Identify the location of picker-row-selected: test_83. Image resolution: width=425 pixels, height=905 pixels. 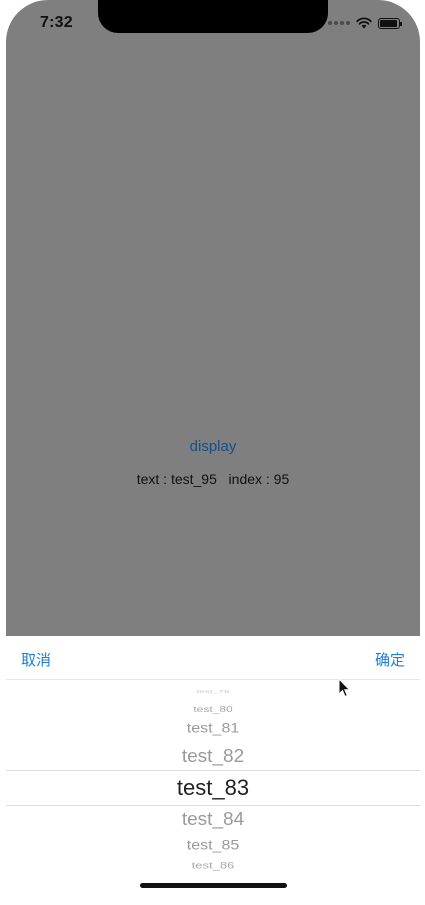
(213, 788).